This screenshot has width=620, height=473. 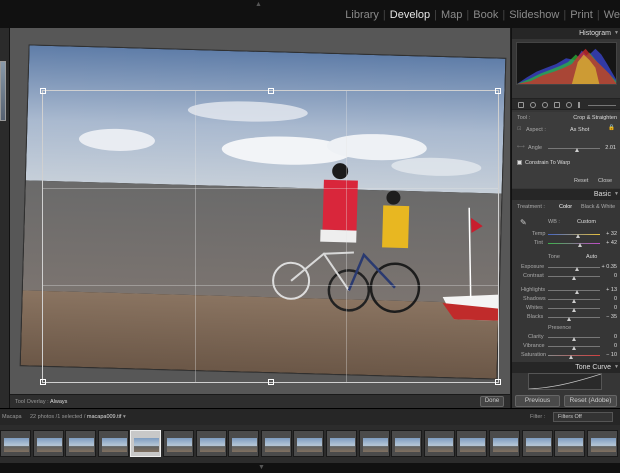 What do you see at coordinates (3, 91) in the screenshot?
I see `navigator-thumbnail` at bounding box center [3, 91].